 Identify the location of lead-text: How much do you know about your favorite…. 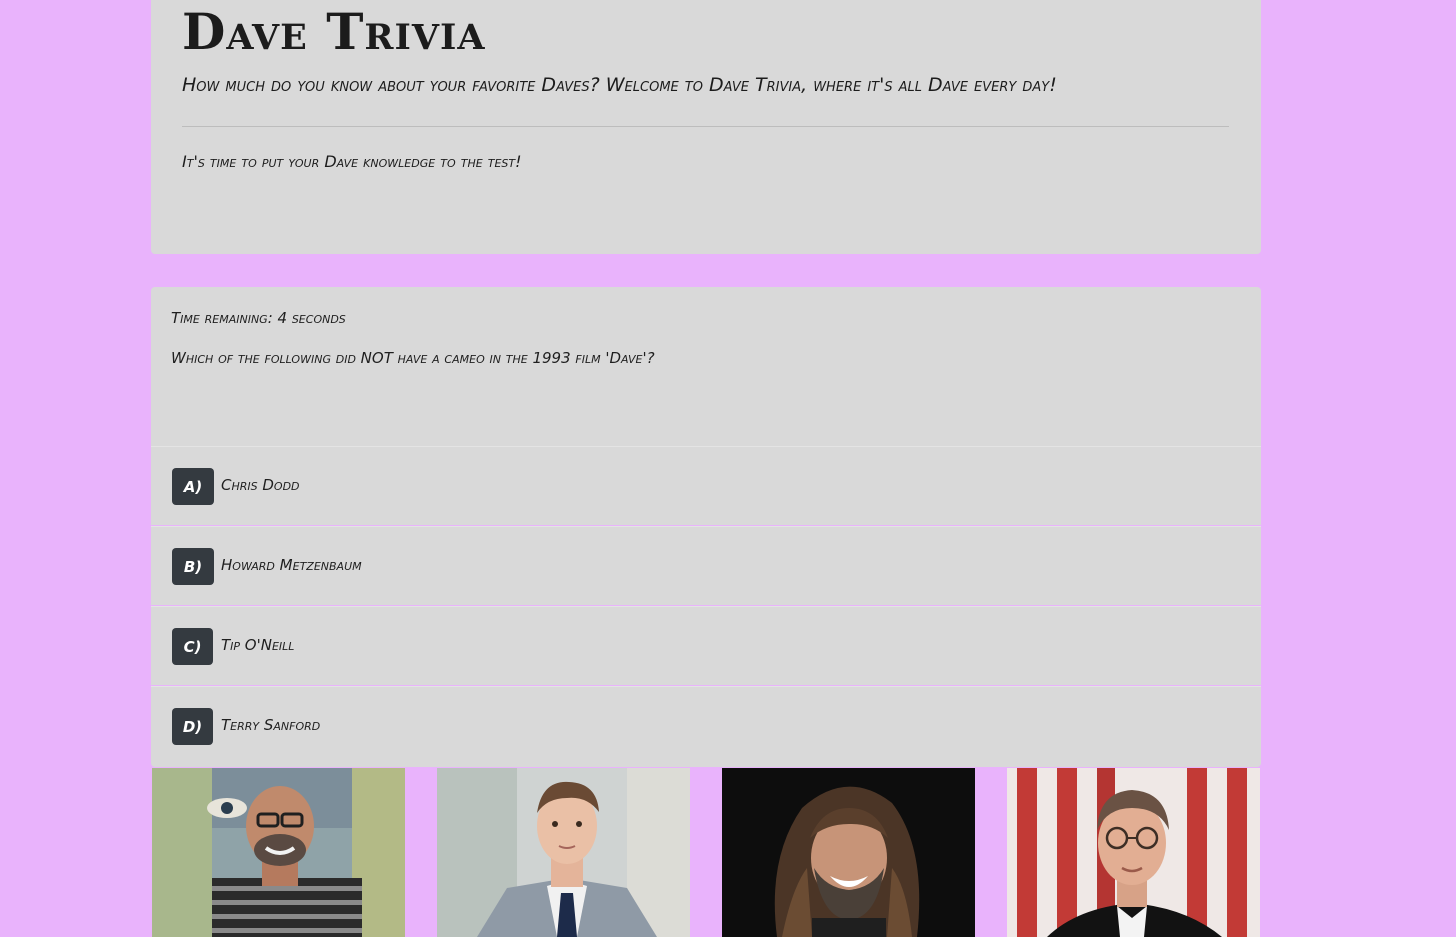
(619, 85).